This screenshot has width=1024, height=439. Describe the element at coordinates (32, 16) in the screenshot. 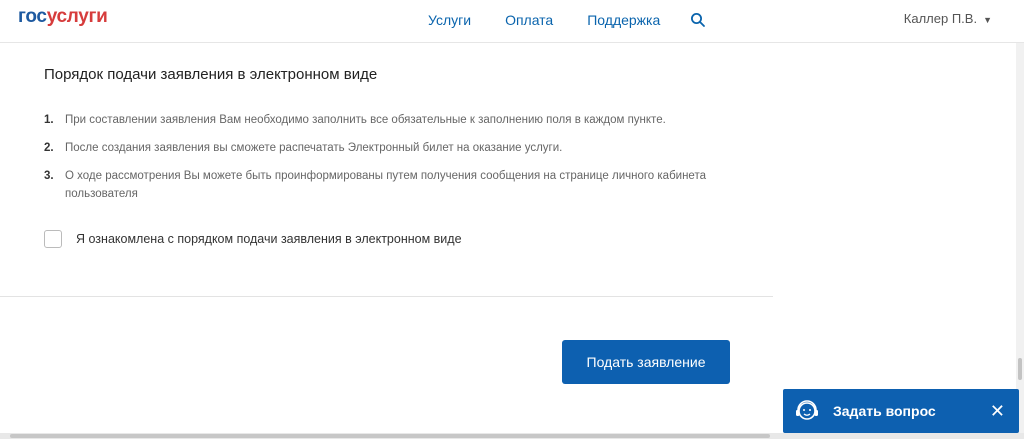

I see `logo-part-gos: гос` at that location.